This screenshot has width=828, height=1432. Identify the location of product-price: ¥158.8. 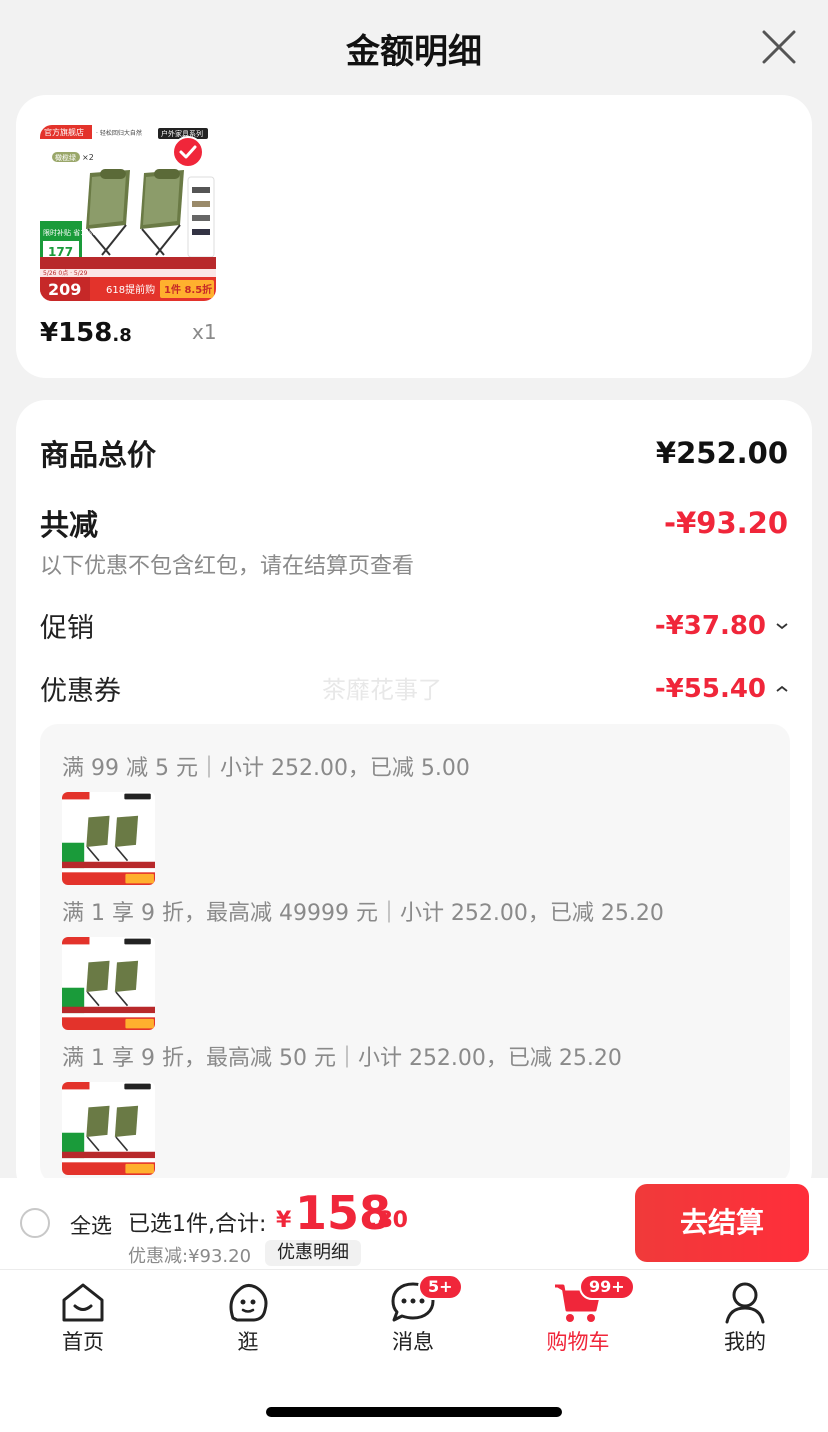
(86, 333).